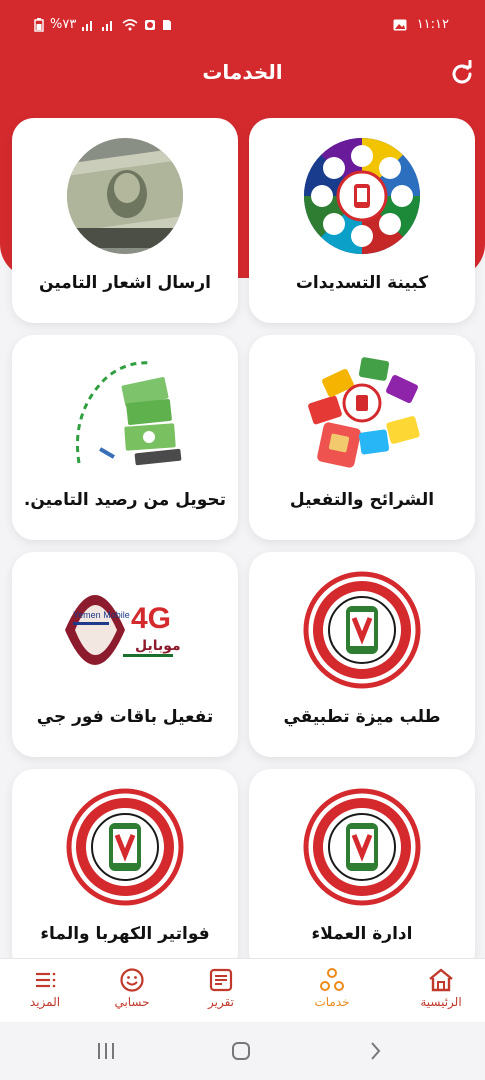  What do you see at coordinates (432, 24) in the screenshot?
I see `status-time: ١١:١٢` at bounding box center [432, 24].